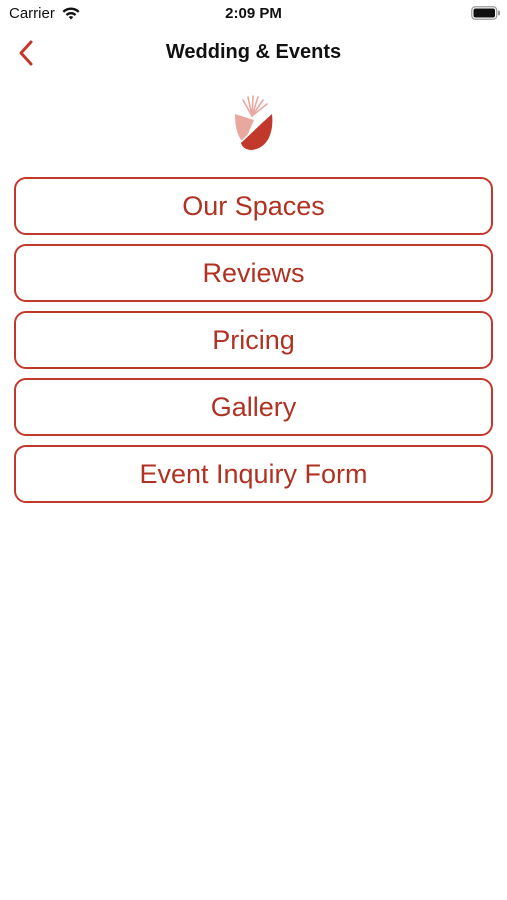 The width and height of the screenshot is (507, 900). What do you see at coordinates (253, 474) in the screenshot?
I see `event-inquiry-form-button: Event Inquiry Form` at bounding box center [253, 474].